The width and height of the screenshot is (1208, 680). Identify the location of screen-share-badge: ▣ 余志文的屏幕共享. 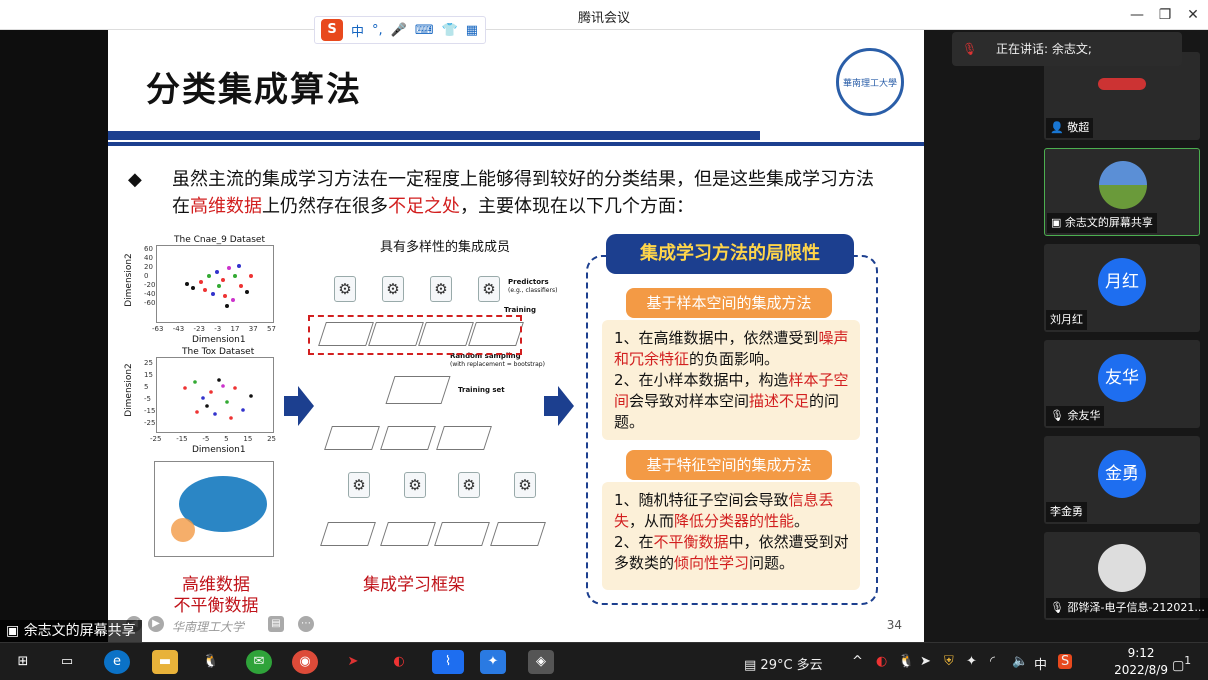
(71, 631).